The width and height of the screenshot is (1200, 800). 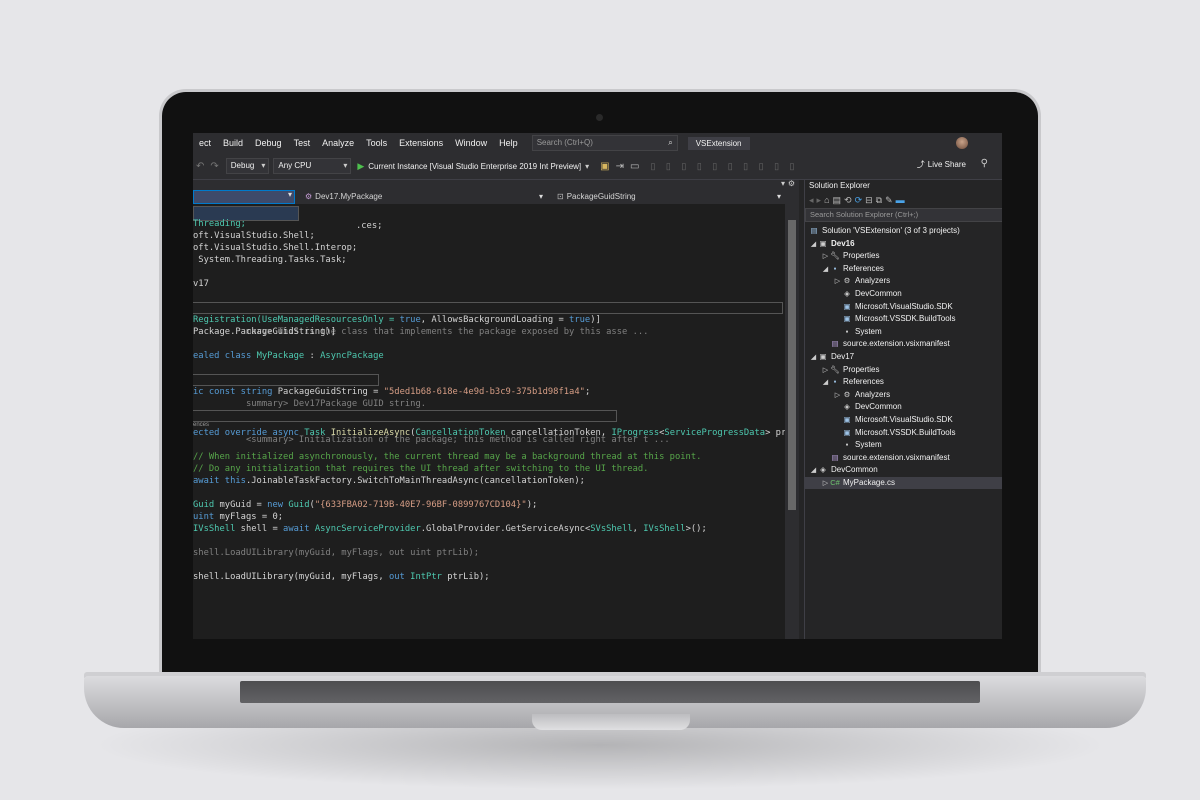 I want to click on menu-help: Help, so click(x=508, y=143).